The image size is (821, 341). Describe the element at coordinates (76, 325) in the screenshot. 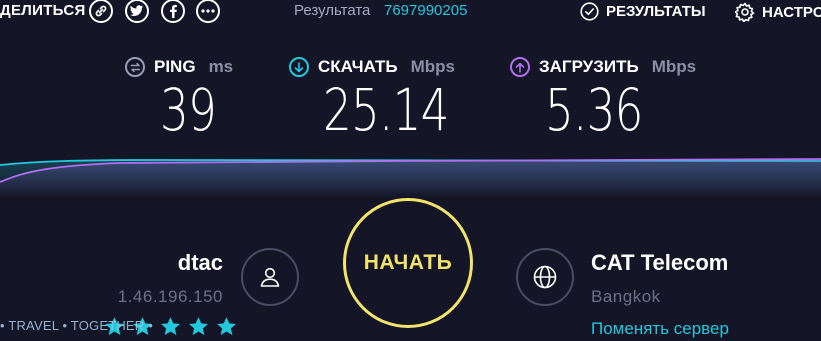

I see `watermark: • TRAVEL • TOGETHER •` at that location.